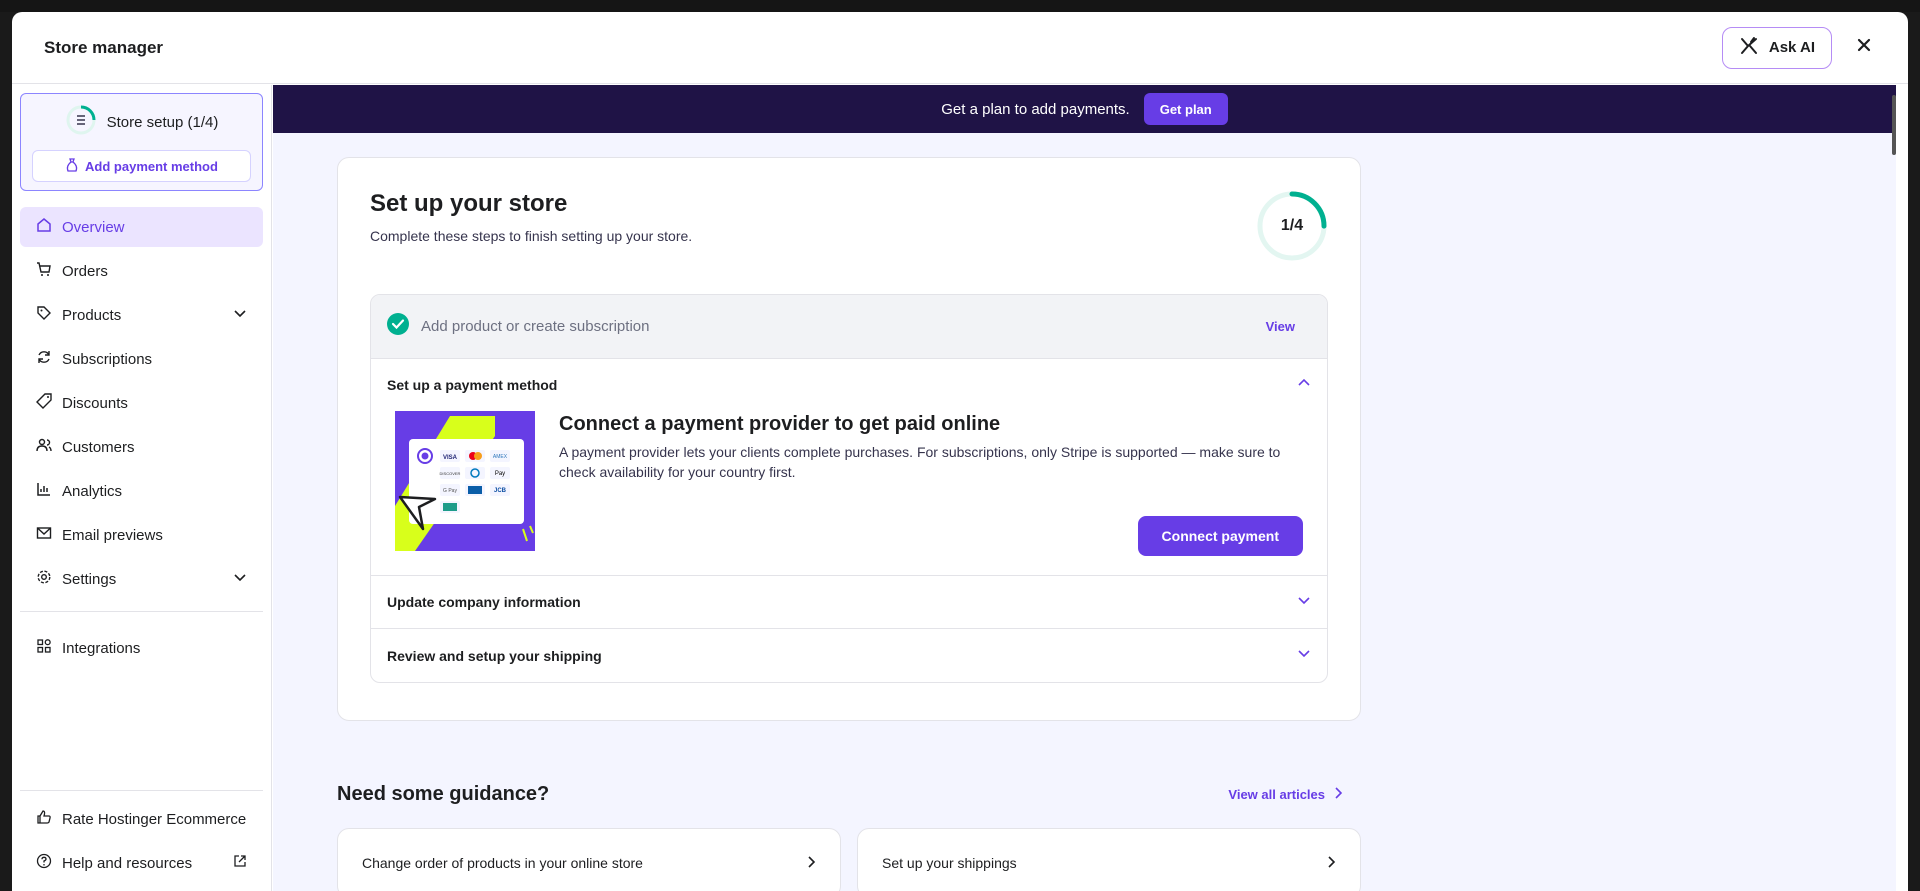  Describe the element at coordinates (1280, 326) in the screenshot. I see `view-product-link: View` at that location.